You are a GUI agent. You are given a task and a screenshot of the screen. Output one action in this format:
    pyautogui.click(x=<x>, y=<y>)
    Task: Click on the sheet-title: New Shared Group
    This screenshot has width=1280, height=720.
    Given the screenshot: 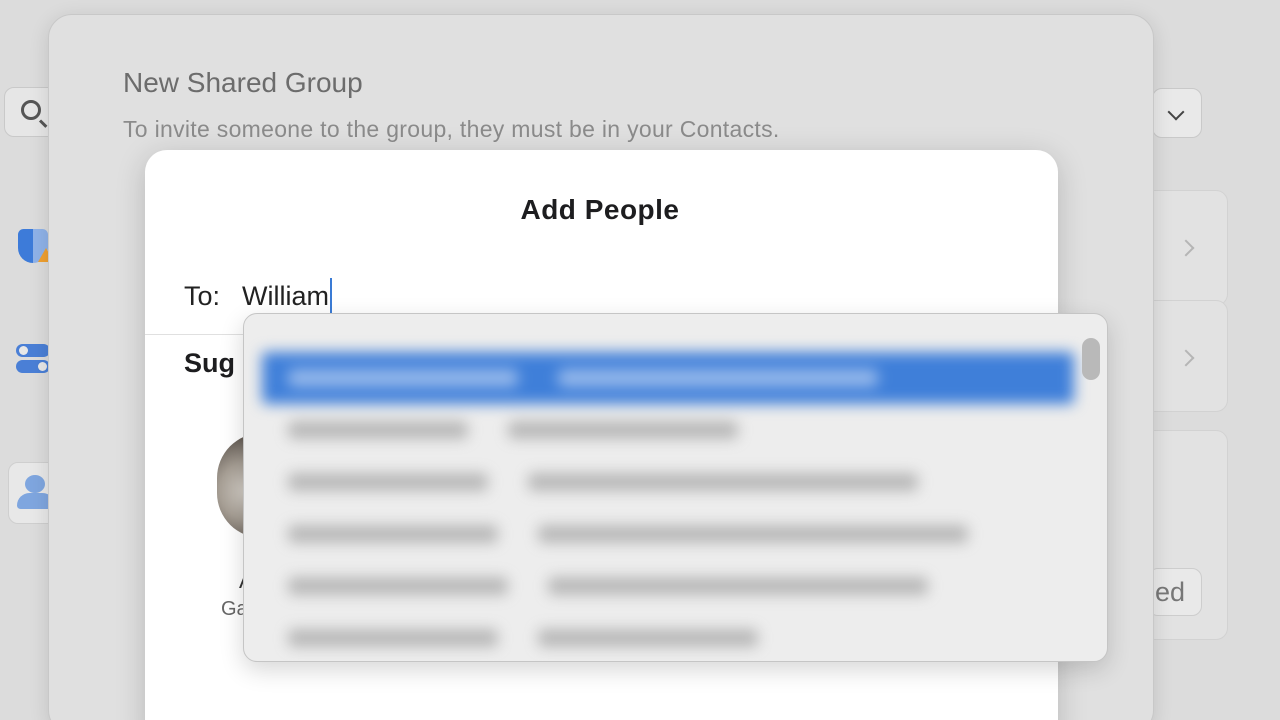 What is the action you would take?
    pyautogui.click(x=243, y=82)
    